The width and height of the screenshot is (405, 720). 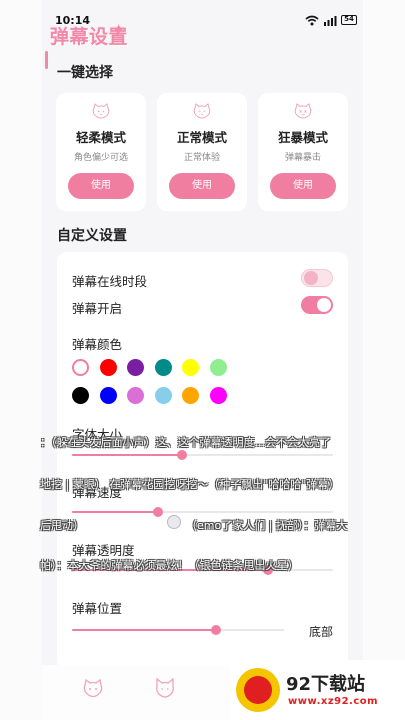 I want to click on mode-title: 正常模式, so click(x=201, y=137).